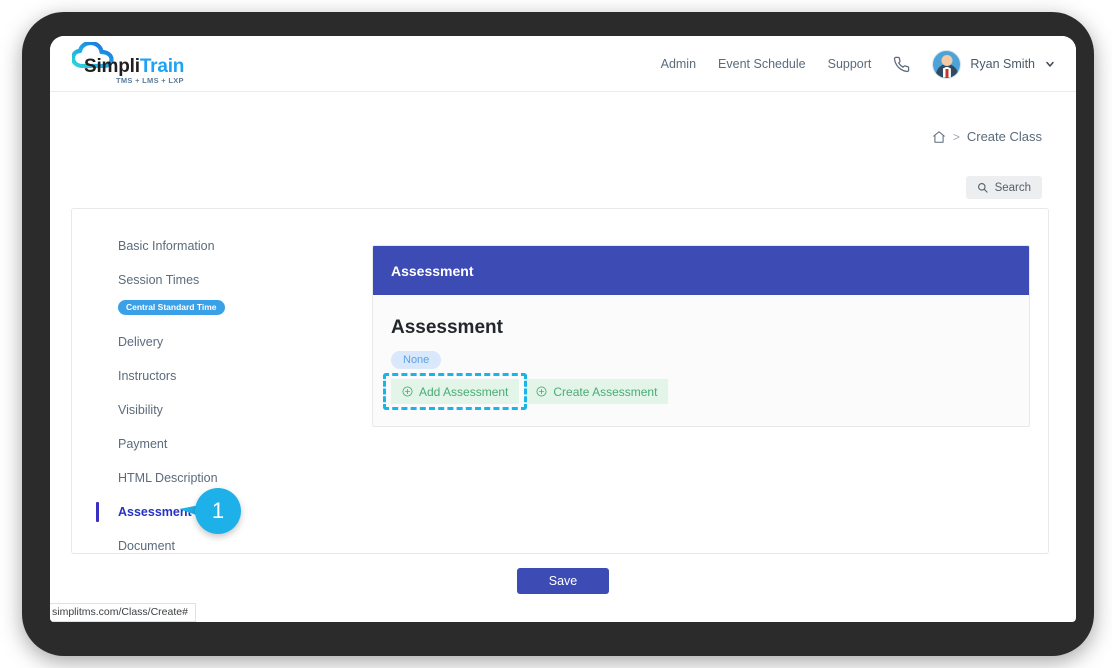 This screenshot has width=1112, height=668. Describe the element at coordinates (208, 280) in the screenshot. I see `sidebar-item-session-times: Session Times` at that location.